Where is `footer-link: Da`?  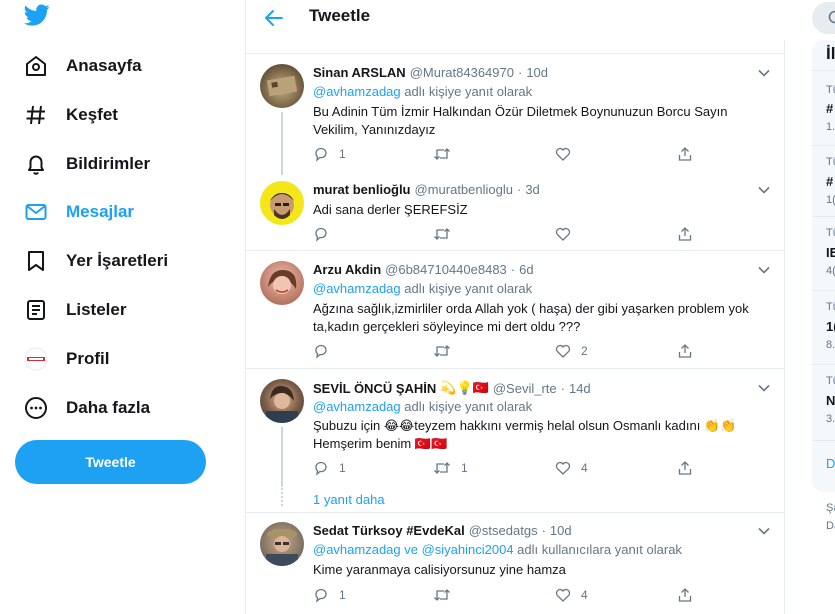 footer-link: Da is located at coordinates (830, 526).